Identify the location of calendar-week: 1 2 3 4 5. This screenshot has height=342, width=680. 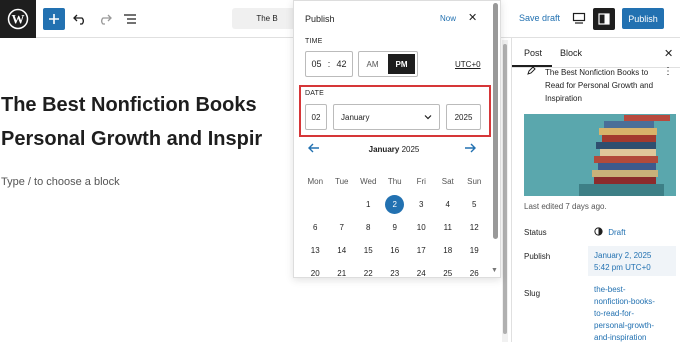
(395, 205).